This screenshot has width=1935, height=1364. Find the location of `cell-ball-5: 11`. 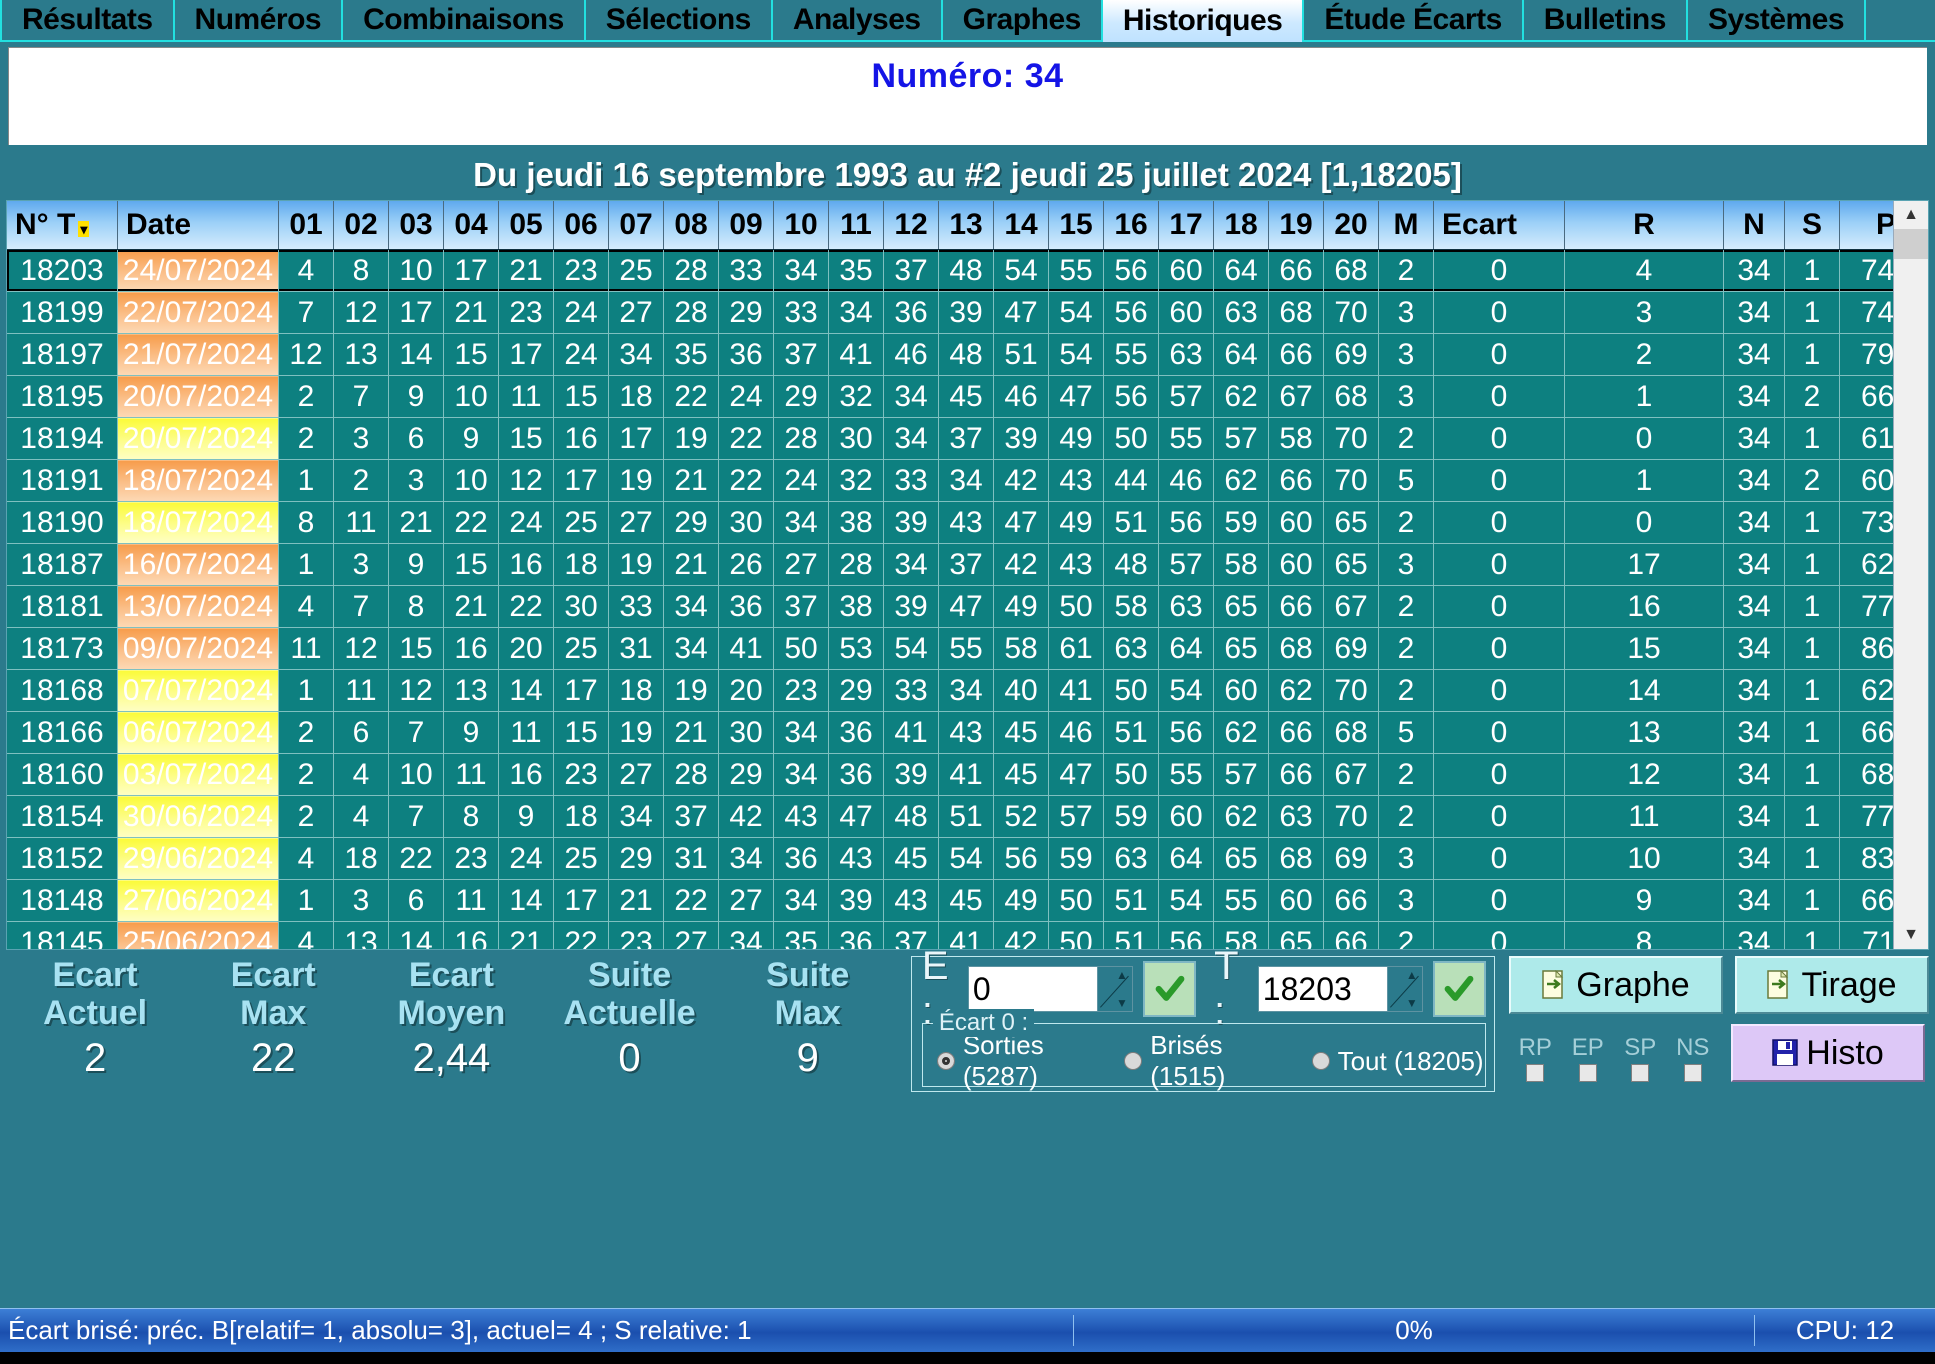

cell-ball-5: 11 is located at coordinates (526, 732).